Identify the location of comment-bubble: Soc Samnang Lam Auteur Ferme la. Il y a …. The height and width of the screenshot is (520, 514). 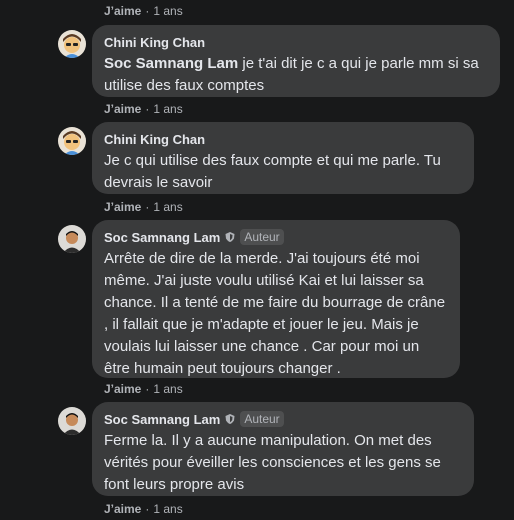
(283, 449).